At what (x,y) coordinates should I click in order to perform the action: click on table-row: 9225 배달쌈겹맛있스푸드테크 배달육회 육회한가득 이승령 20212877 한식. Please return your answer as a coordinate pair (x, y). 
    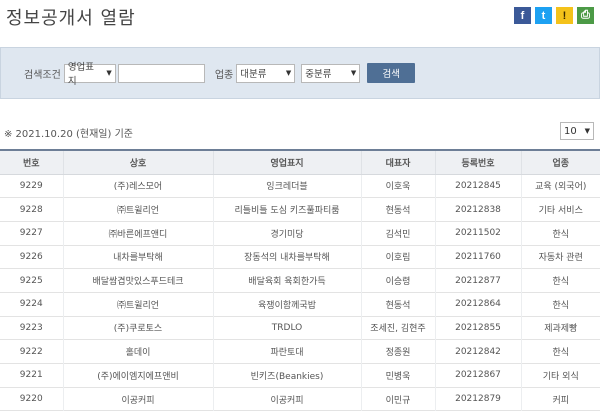
    Looking at the image, I should click on (300, 280).